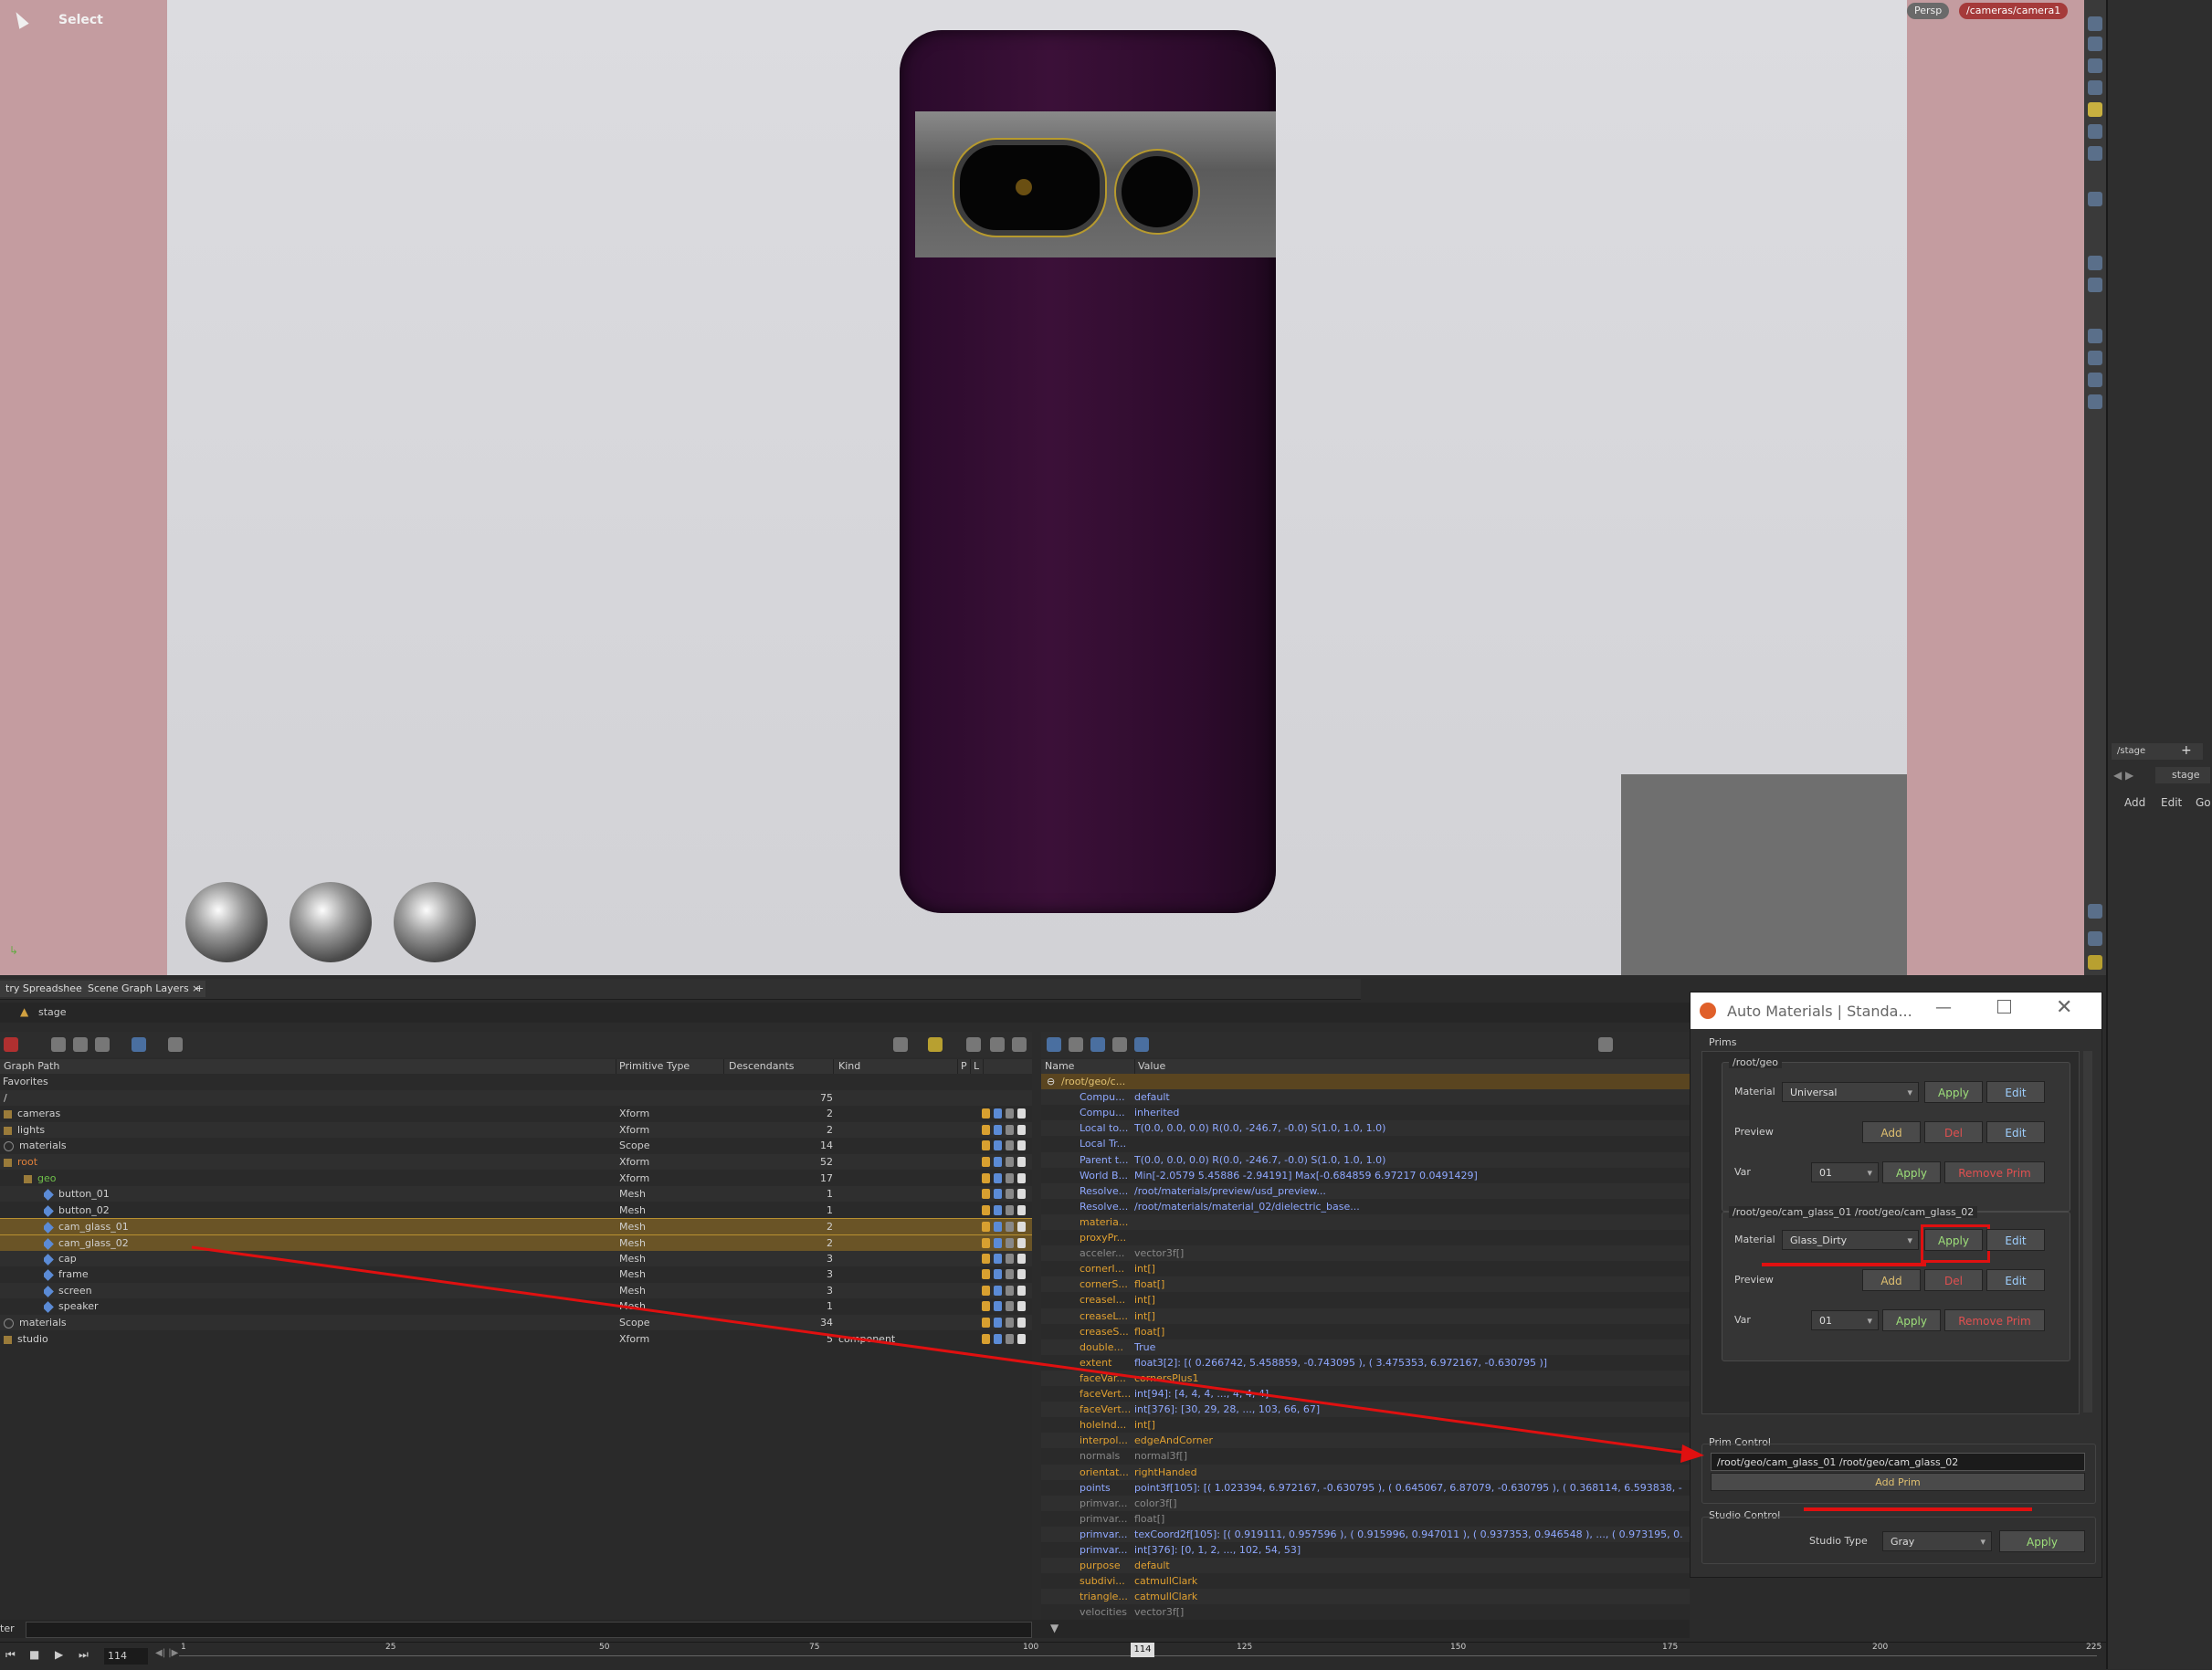 The height and width of the screenshot is (1670, 2212). Describe the element at coordinates (2095, 65) in the screenshot. I see `lock-icon` at that location.